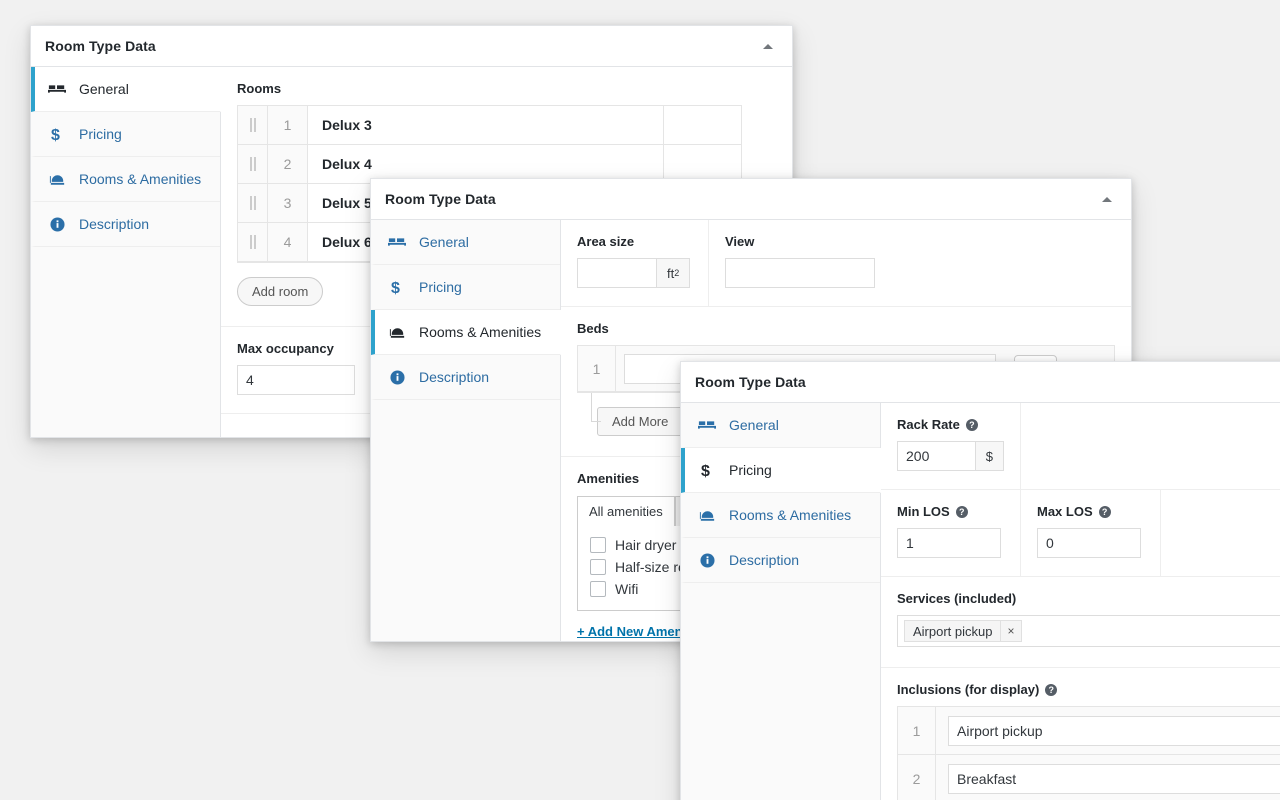 This screenshot has height=800, width=1280. Describe the element at coordinates (285, 348) in the screenshot. I see `max-occupancy-label: Max occupancy` at that location.